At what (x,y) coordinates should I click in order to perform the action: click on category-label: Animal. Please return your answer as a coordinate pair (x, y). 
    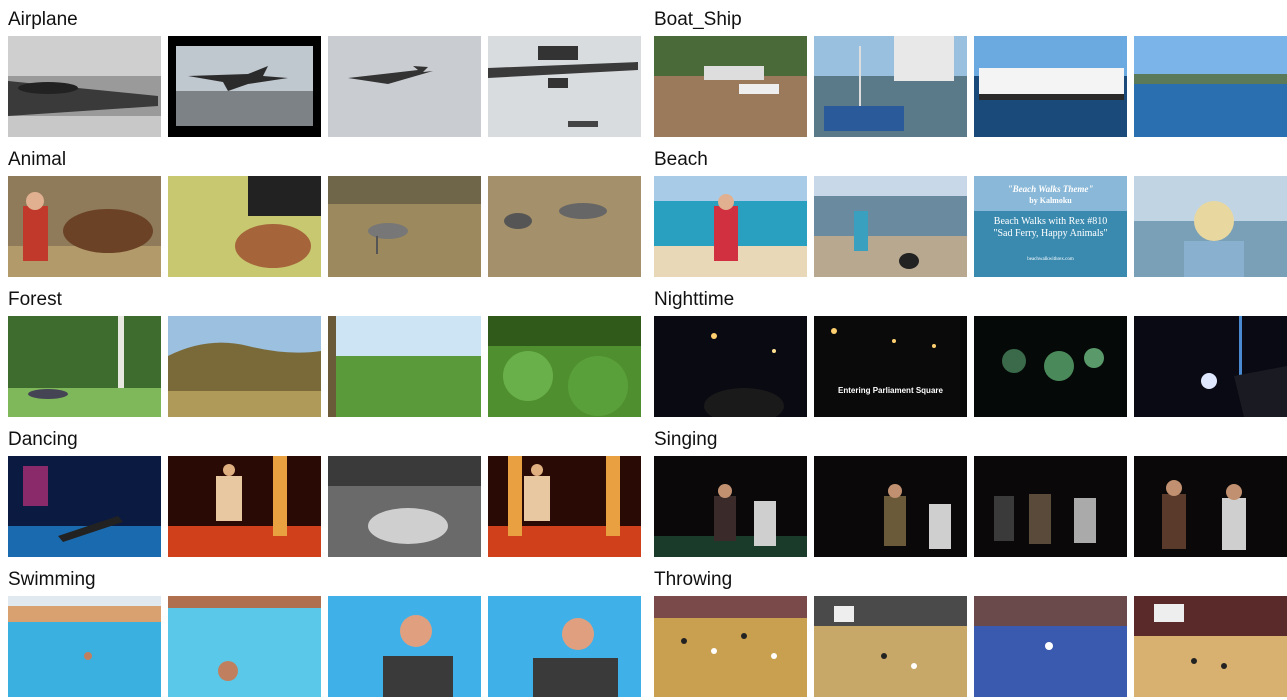
    Looking at the image, I should click on (37, 159).